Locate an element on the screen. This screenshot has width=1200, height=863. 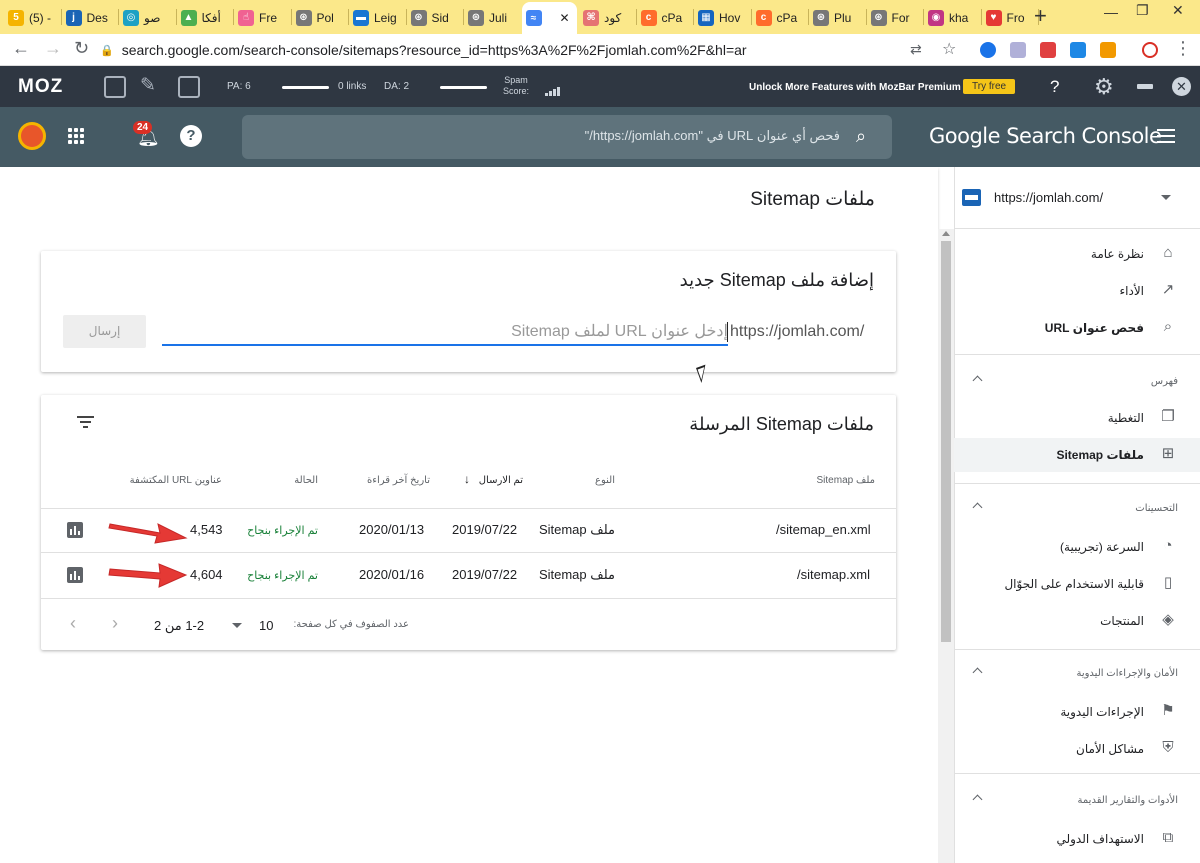
next-page-icon: › is located at coordinates (115, 623).